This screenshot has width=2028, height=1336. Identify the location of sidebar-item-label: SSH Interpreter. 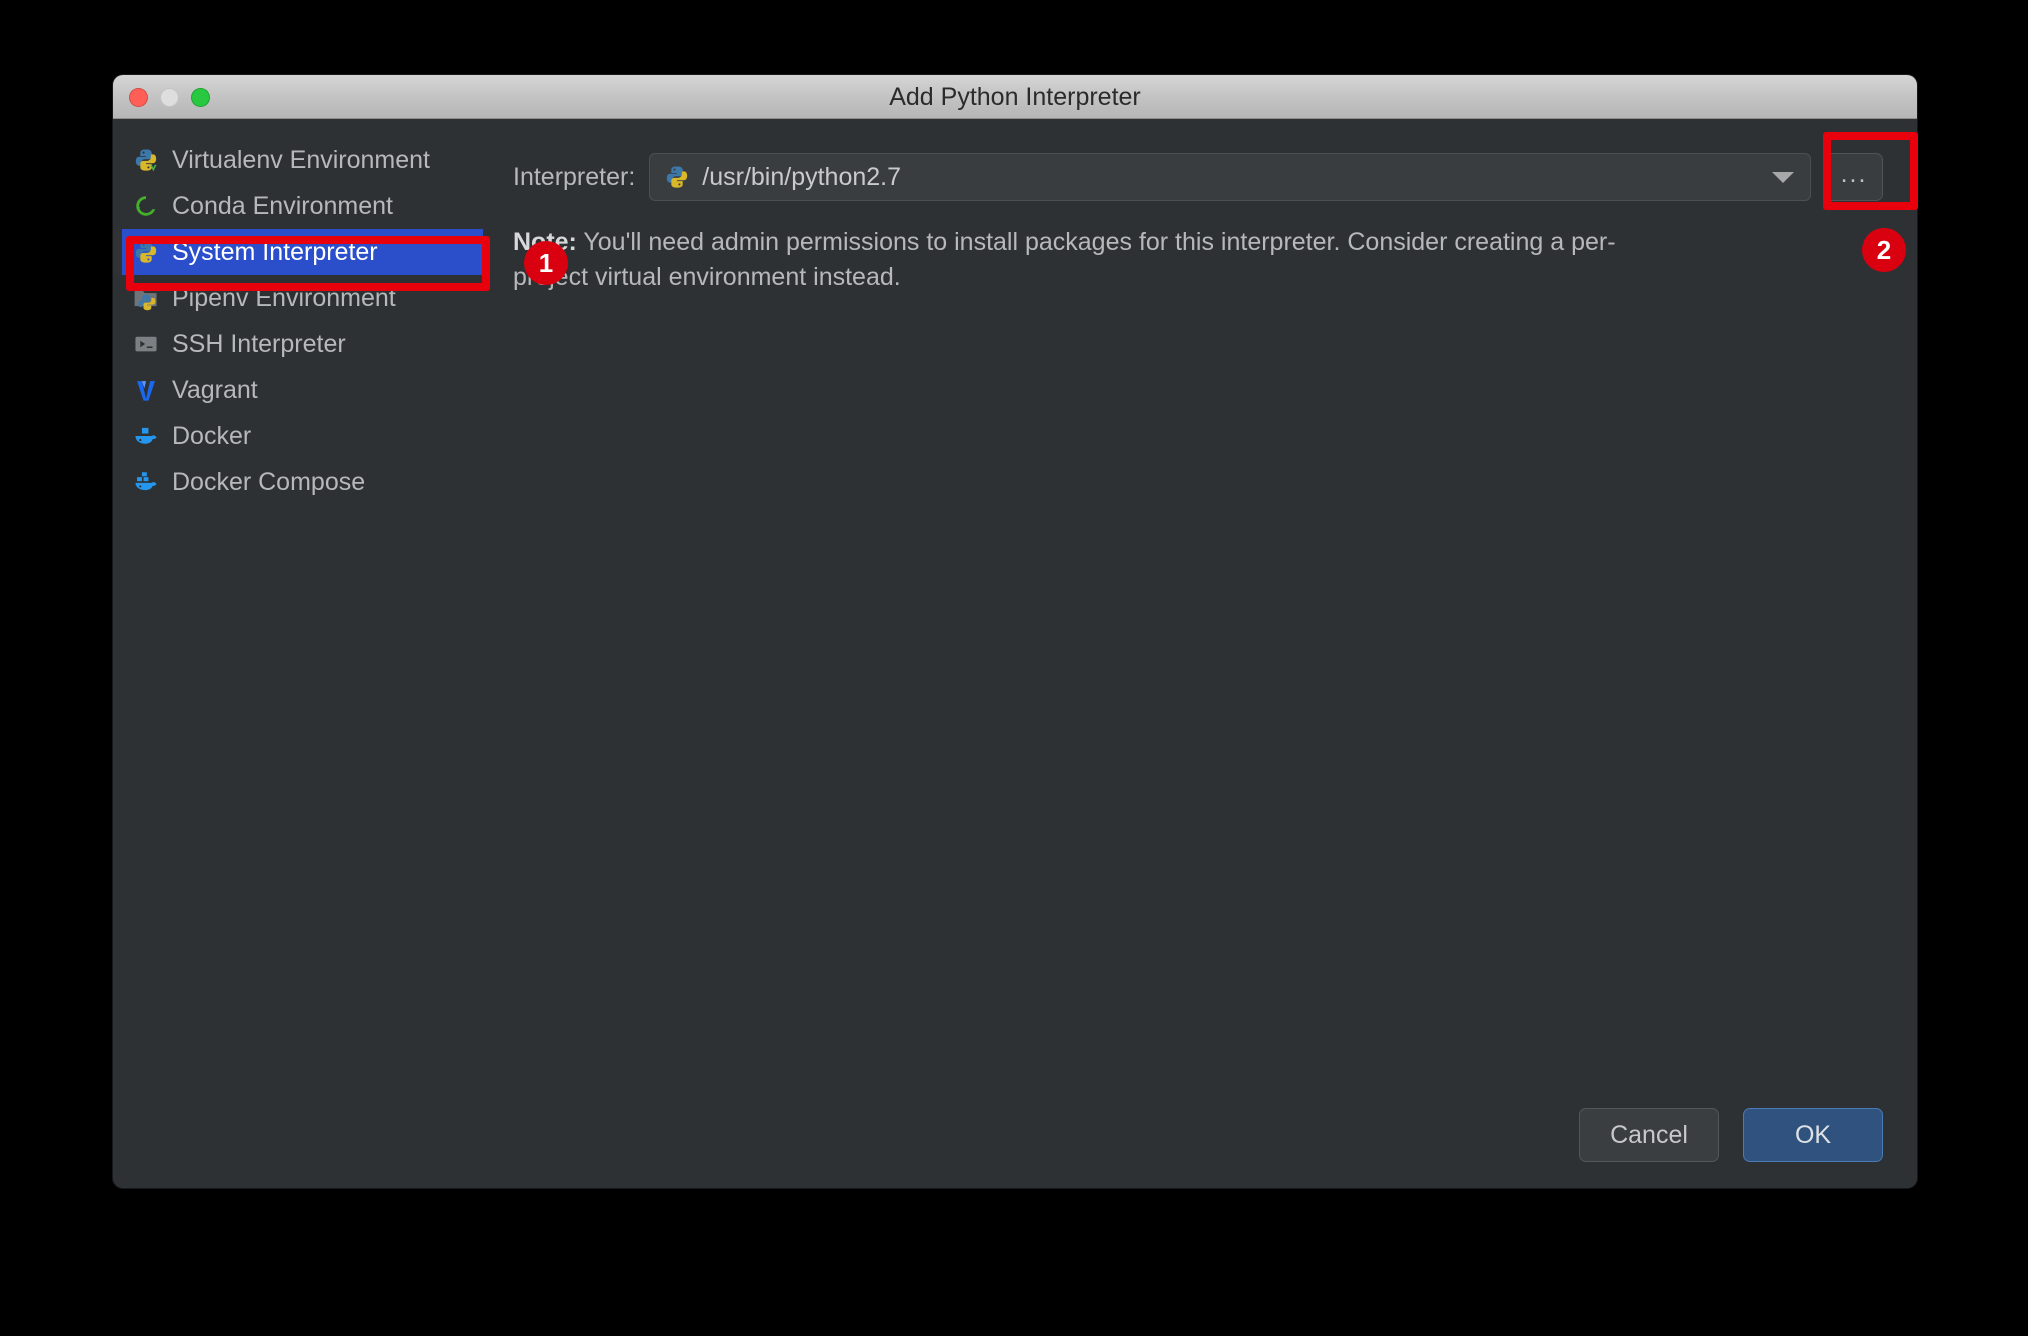
(259, 343).